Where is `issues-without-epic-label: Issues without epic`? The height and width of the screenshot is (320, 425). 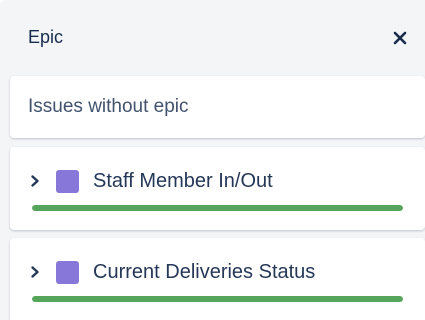 issues-without-epic-label: Issues without epic is located at coordinates (108, 106).